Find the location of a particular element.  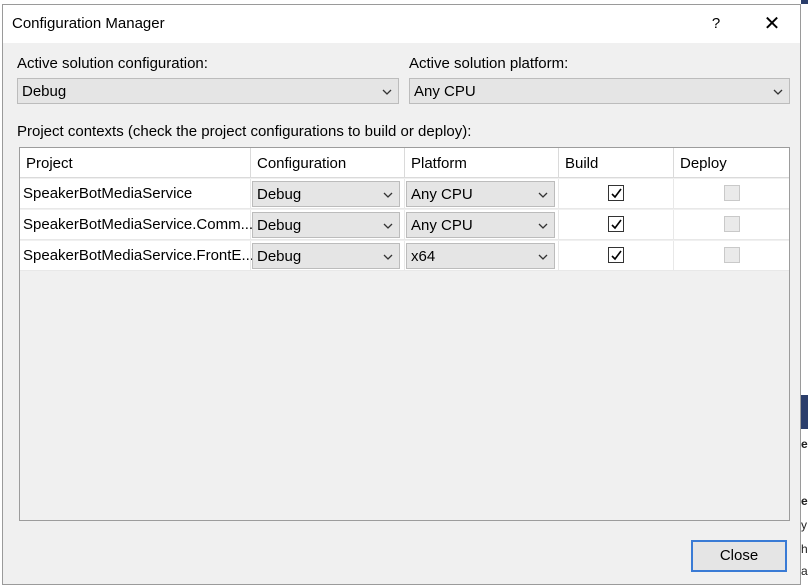

active-platform-value: Any CPU is located at coordinates (445, 91).